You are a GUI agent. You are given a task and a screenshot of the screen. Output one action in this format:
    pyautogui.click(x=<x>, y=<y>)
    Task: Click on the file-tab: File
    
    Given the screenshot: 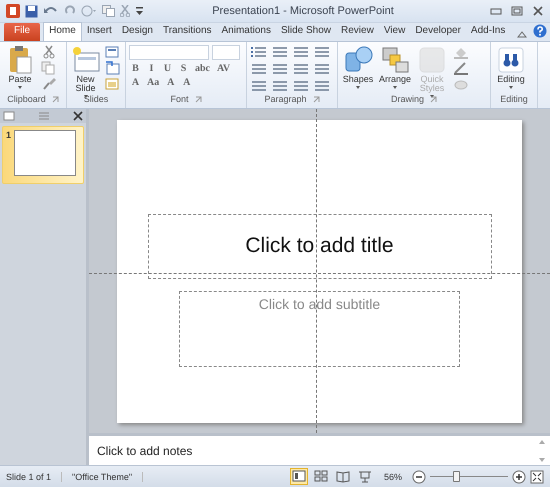 What is the action you would take?
    pyautogui.click(x=22, y=32)
    